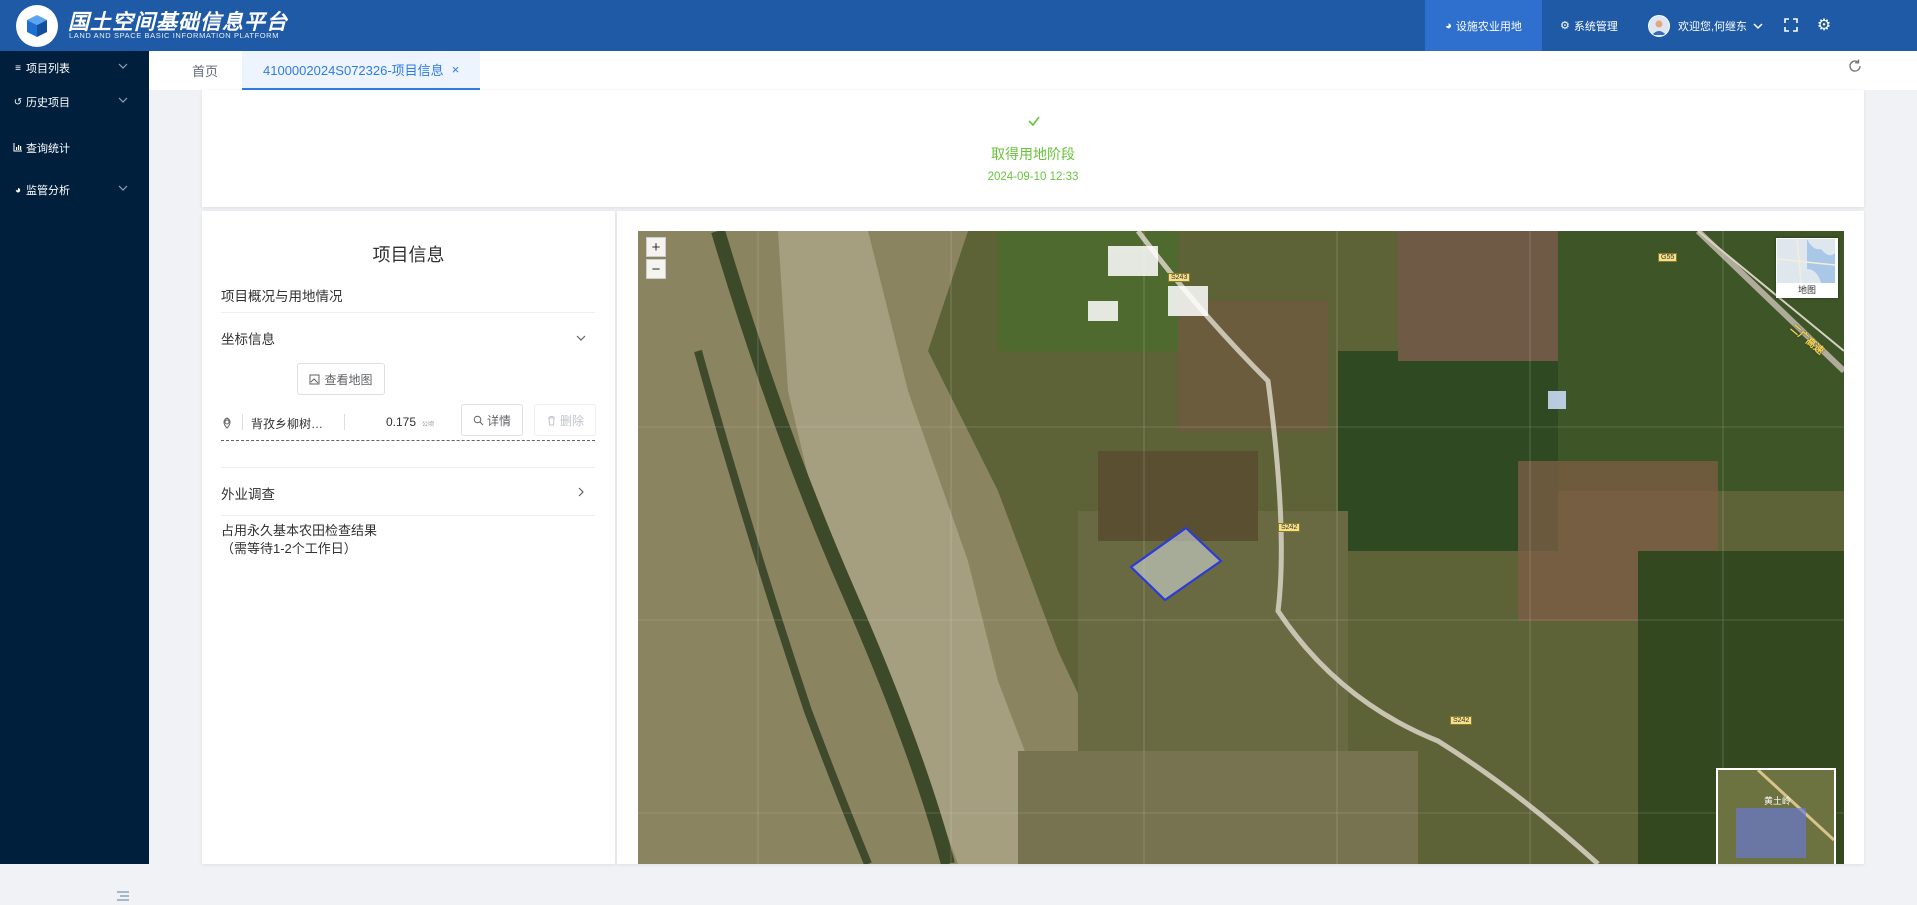  What do you see at coordinates (1855, 66) in the screenshot?
I see `refresh-icon` at bounding box center [1855, 66].